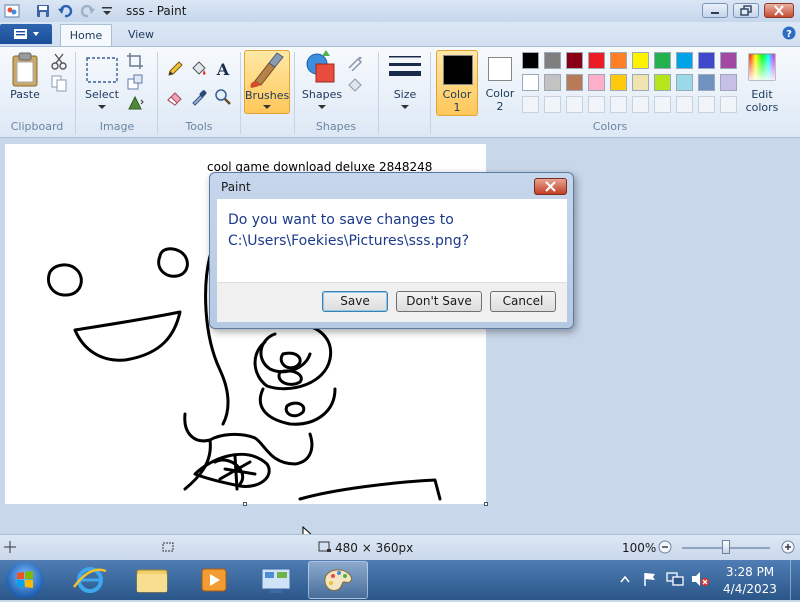  I want to click on save-button: Save, so click(355, 301).